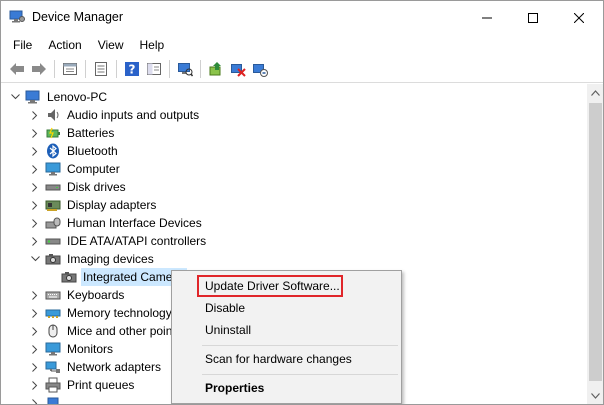 Image resolution: width=604 pixels, height=405 pixels. What do you see at coordinates (185, 69) in the screenshot?
I see `scan-hardware-button` at bounding box center [185, 69].